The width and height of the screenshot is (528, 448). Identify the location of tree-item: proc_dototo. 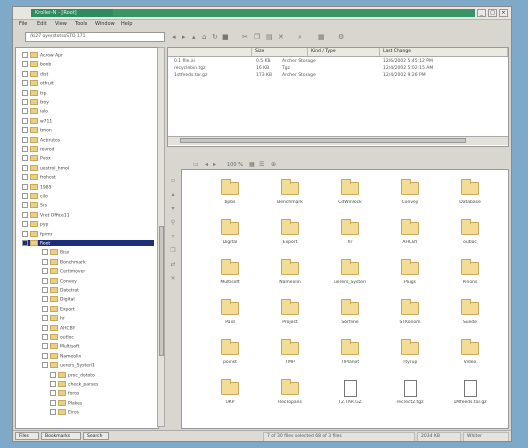
(102, 374).